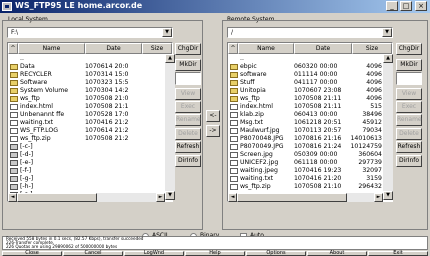  Describe the element at coordinates (305, 107) in the screenshot. I see `list-item: index.html 1070508 21:11 515` at that location.